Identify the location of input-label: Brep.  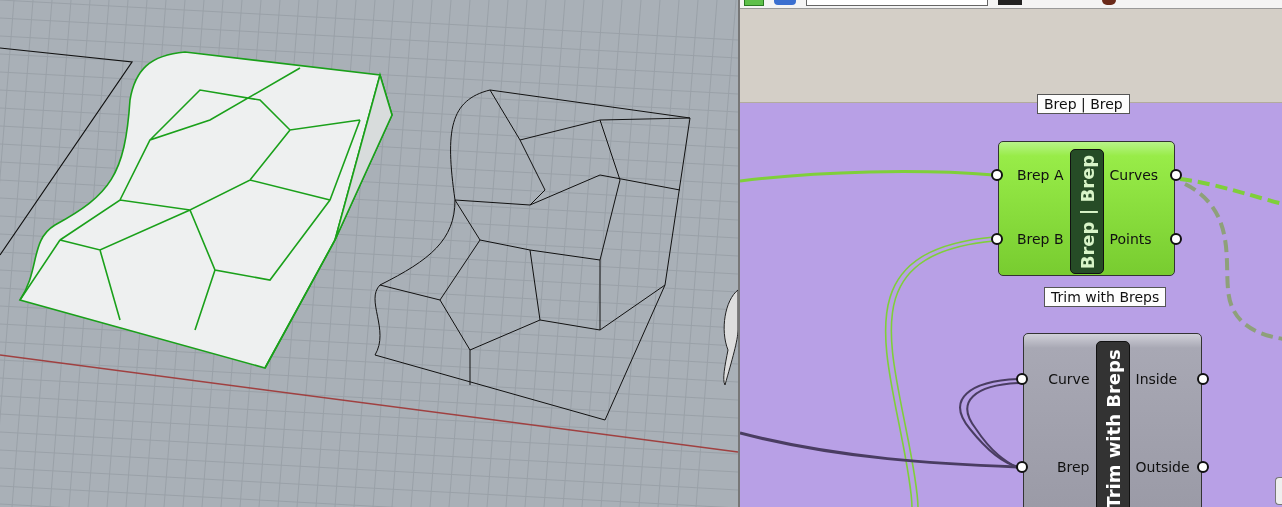
(1073, 467).